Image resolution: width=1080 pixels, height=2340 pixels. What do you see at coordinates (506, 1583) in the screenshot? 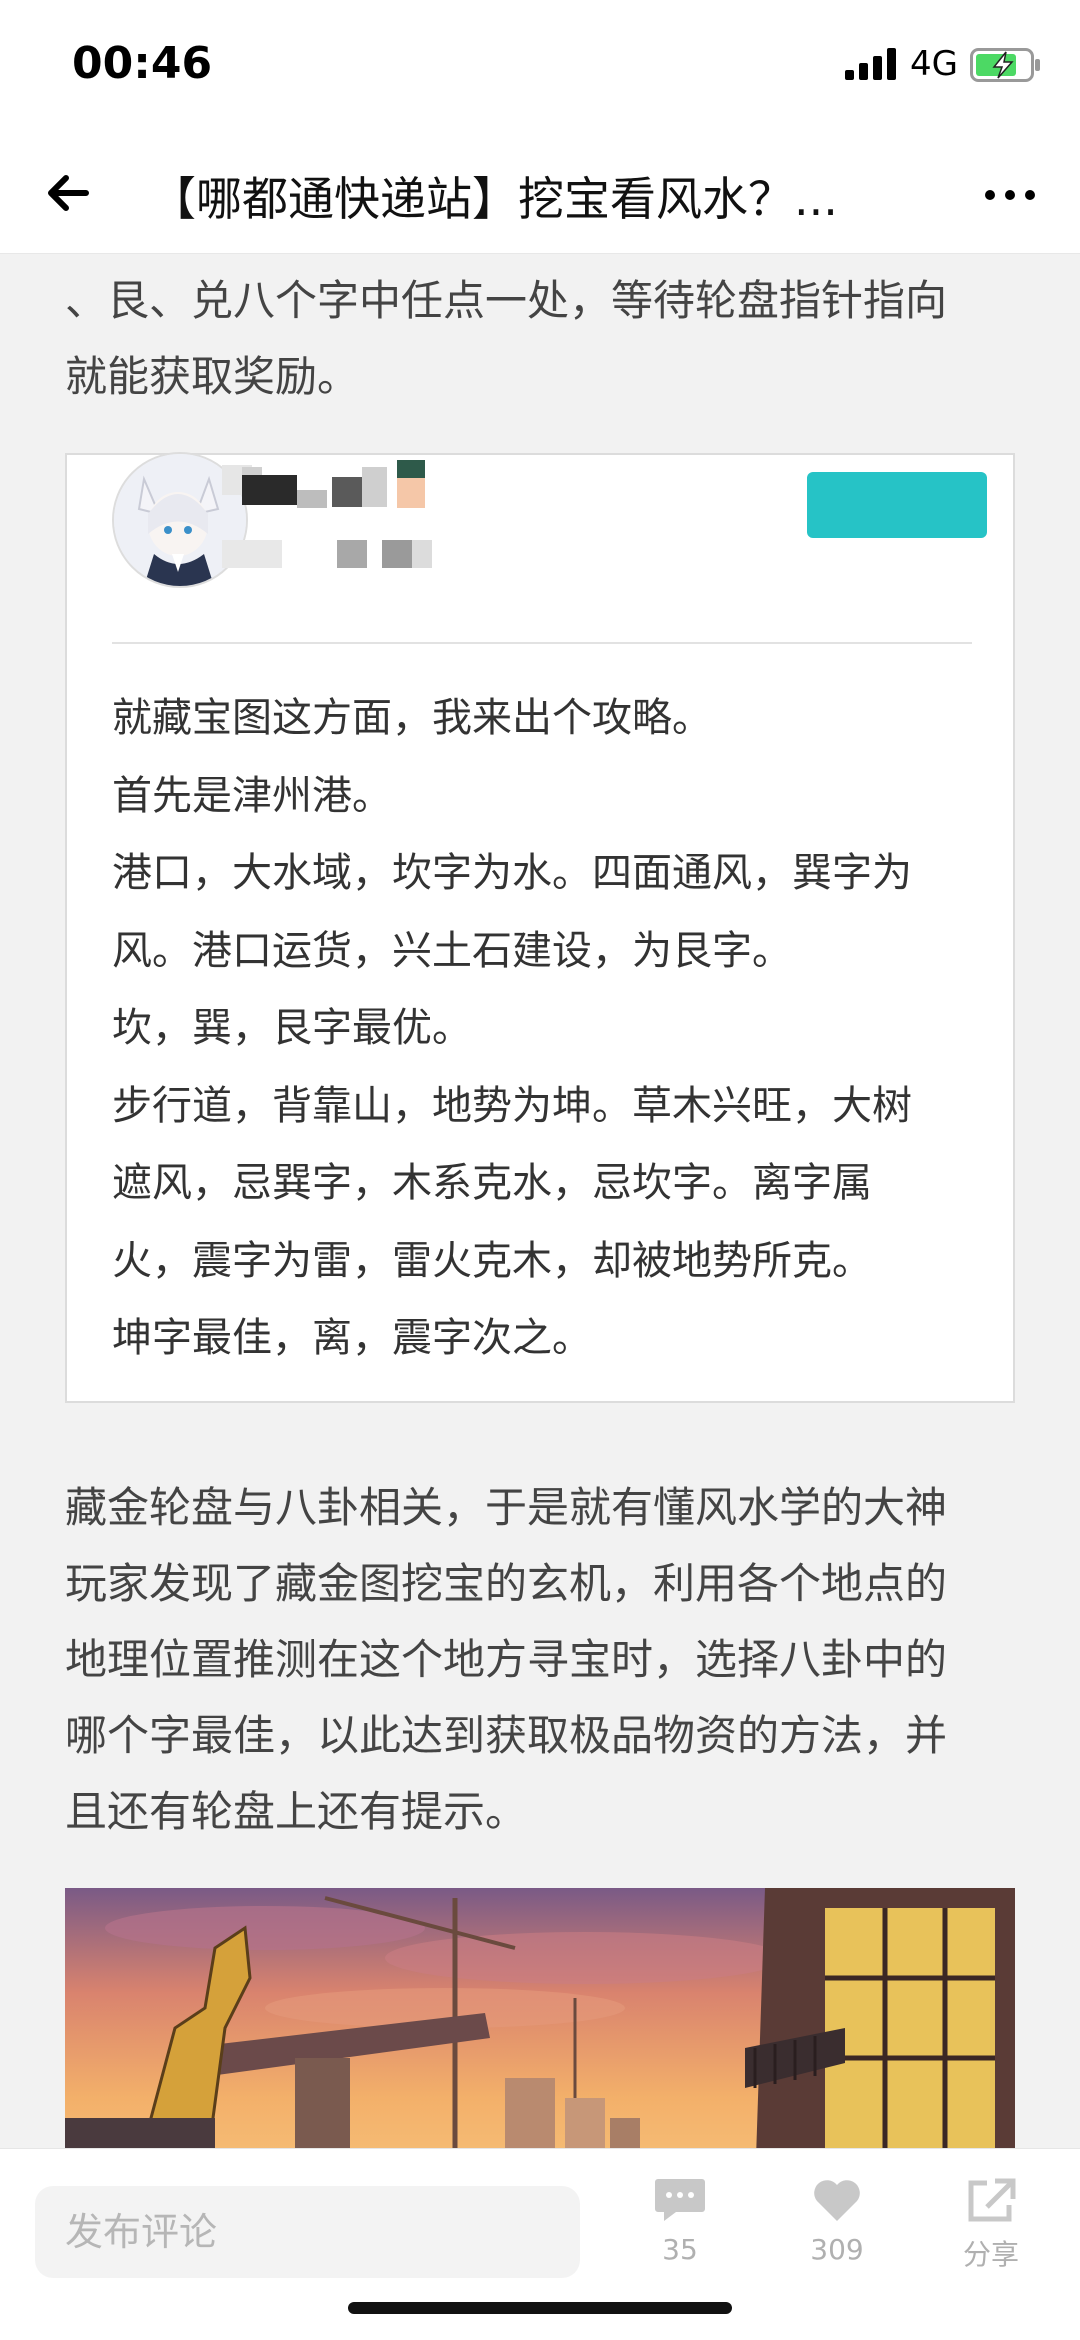
I see `body-line: 玩家发现了藏金图挖宝的玄机，利用各个地点的` at bounding box center [506, 1583].